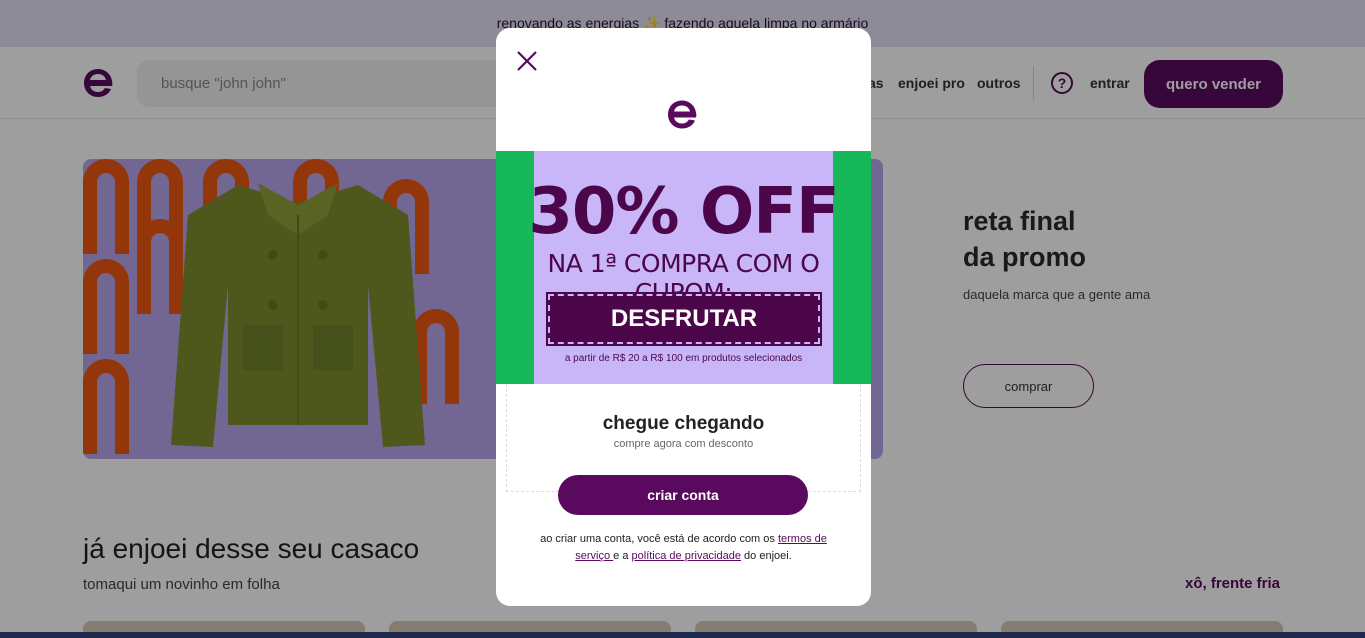  Describe the element at coordinates (622, 556) in the screenshot. I see `legal-text-part2: e a` at that location.